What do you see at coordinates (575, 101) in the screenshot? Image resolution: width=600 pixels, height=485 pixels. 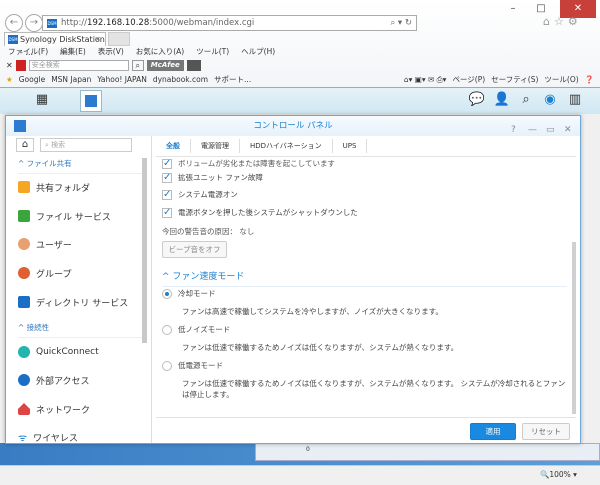 I see `desktop-layout-icon: ▥` at bounding box center [575, 101].